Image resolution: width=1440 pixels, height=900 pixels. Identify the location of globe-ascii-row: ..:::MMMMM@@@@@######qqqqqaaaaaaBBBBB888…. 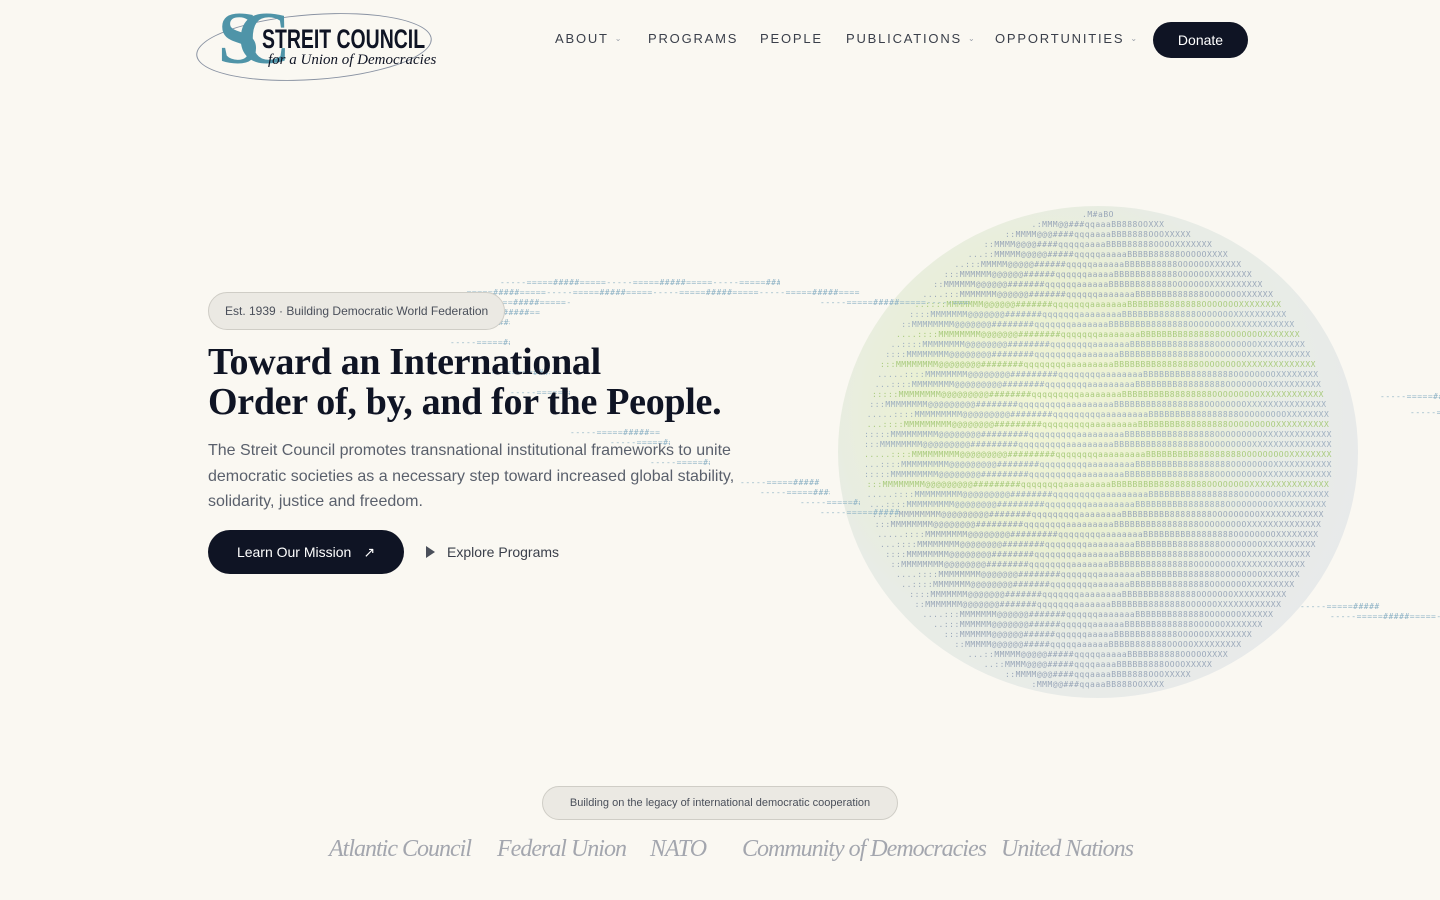
(1098, 264).